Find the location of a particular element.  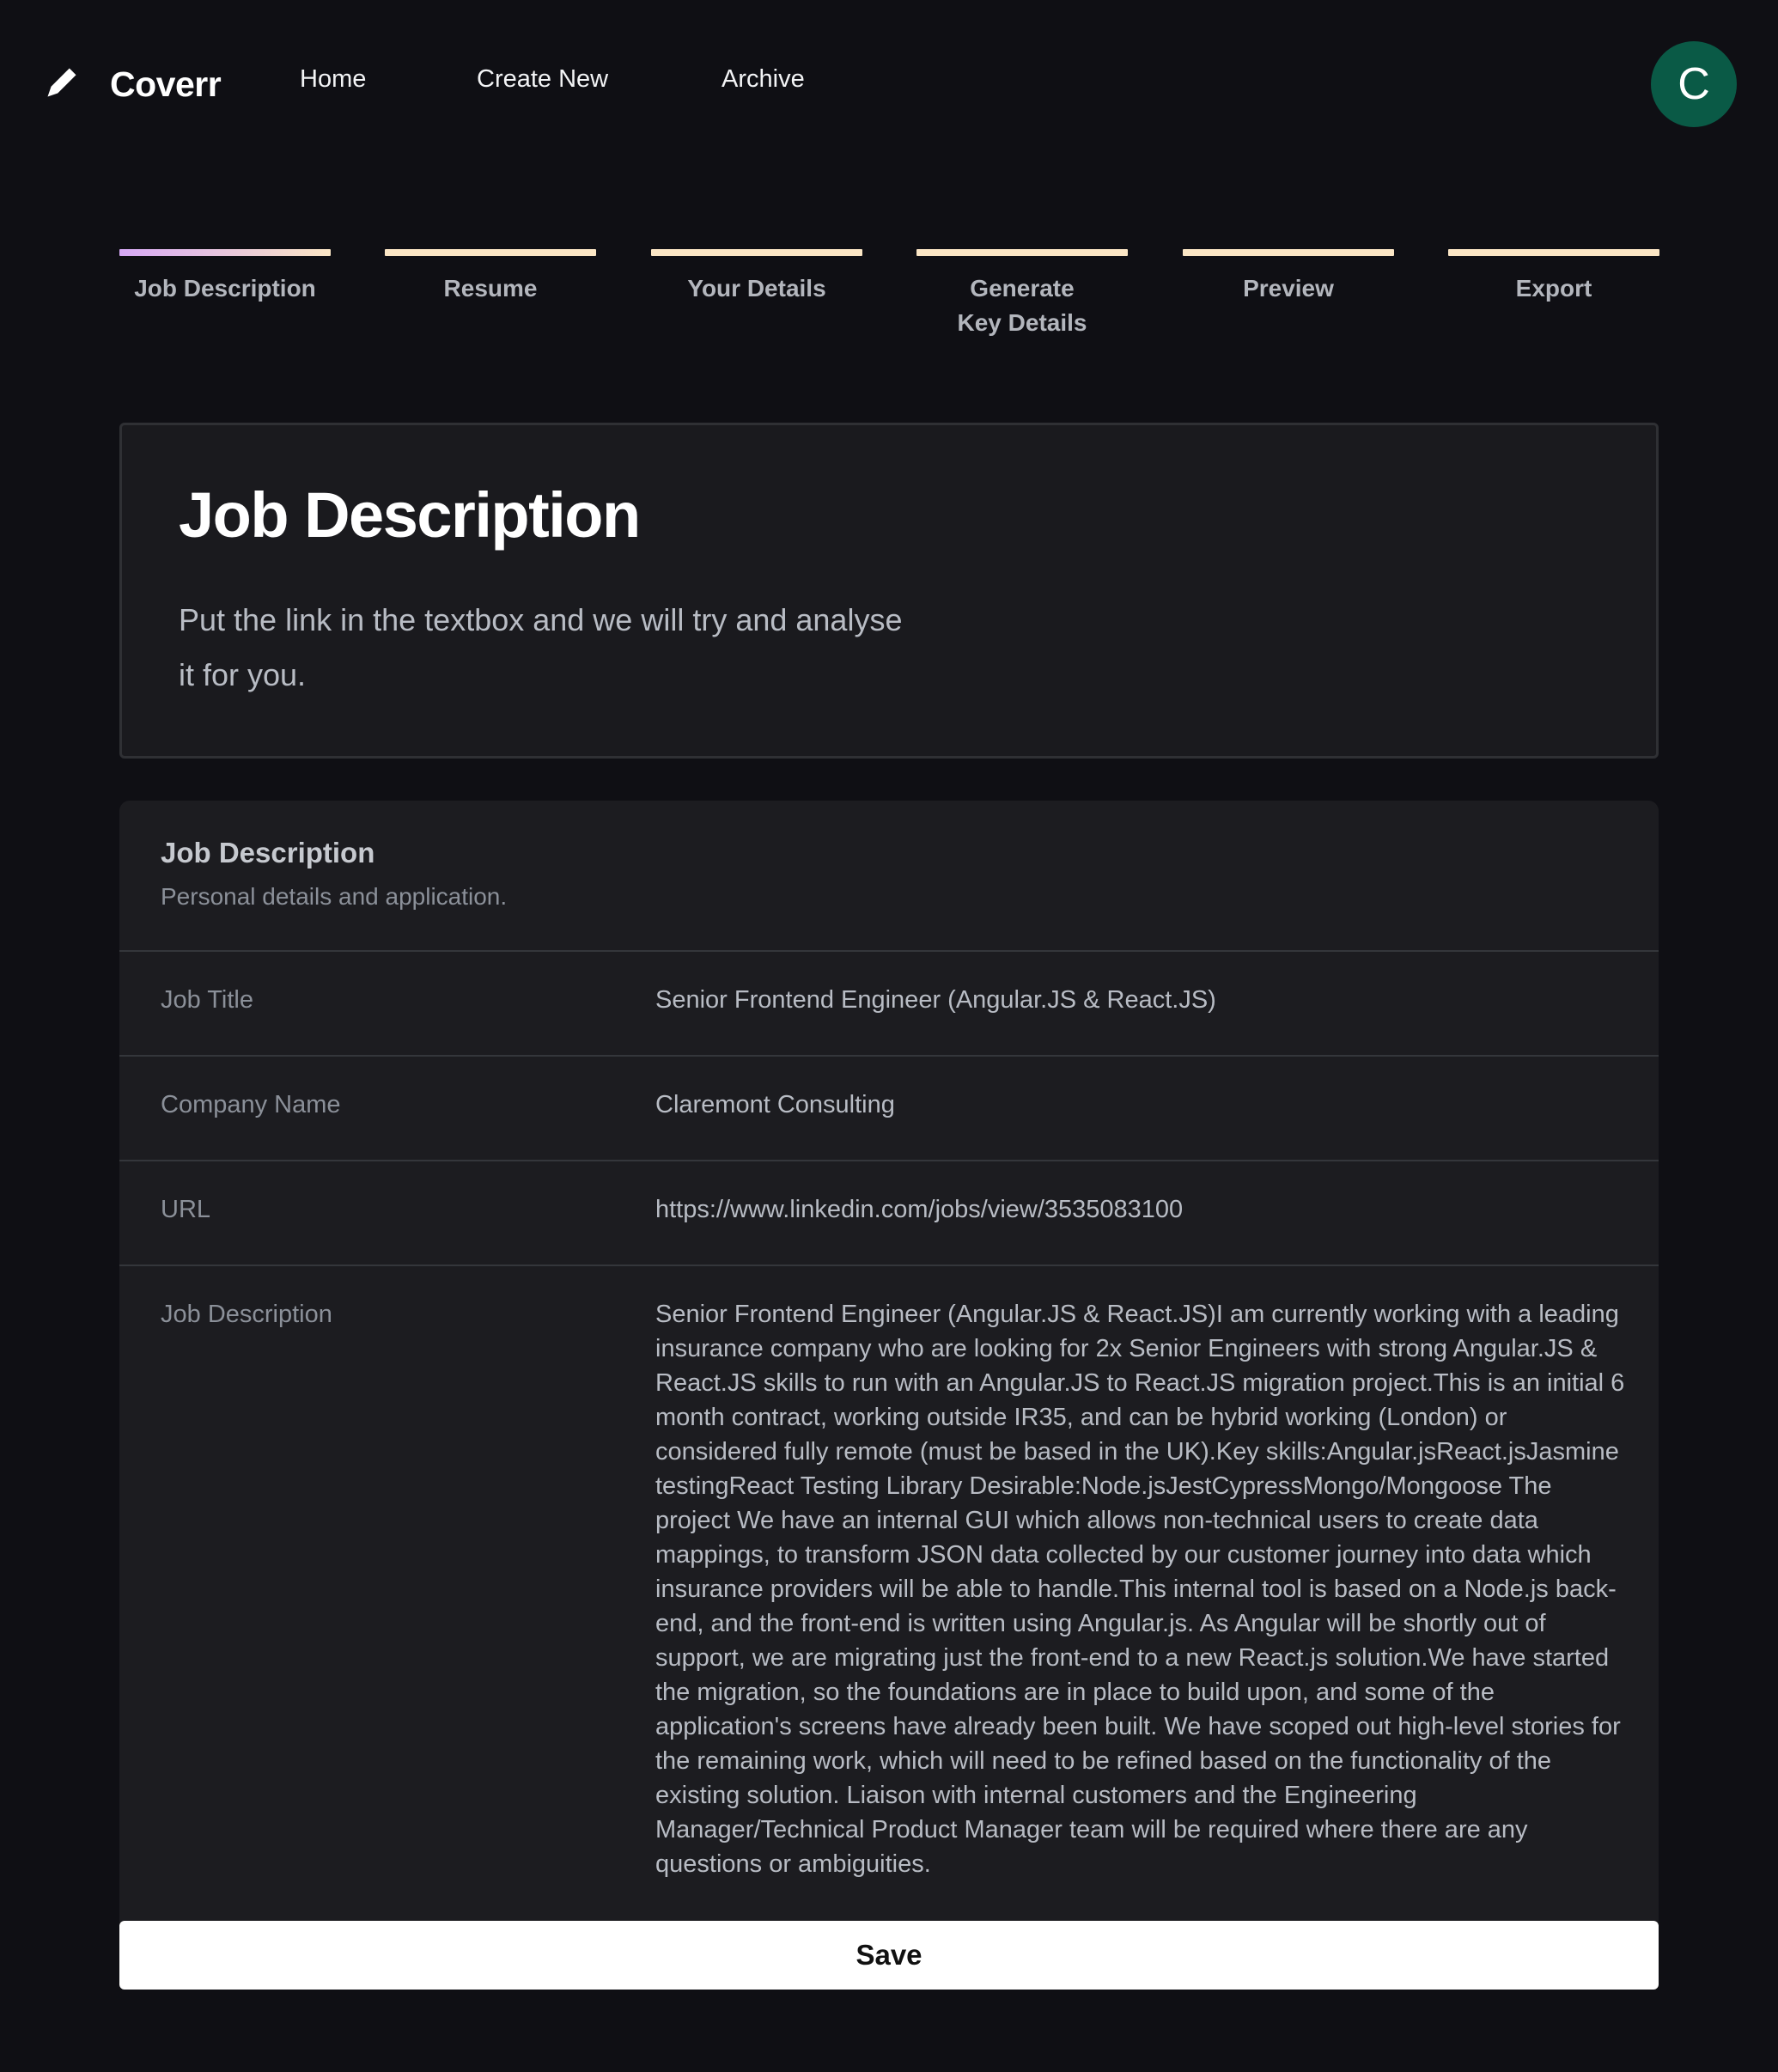

detail-label: Job Description is located at coordinates (246, 1314).